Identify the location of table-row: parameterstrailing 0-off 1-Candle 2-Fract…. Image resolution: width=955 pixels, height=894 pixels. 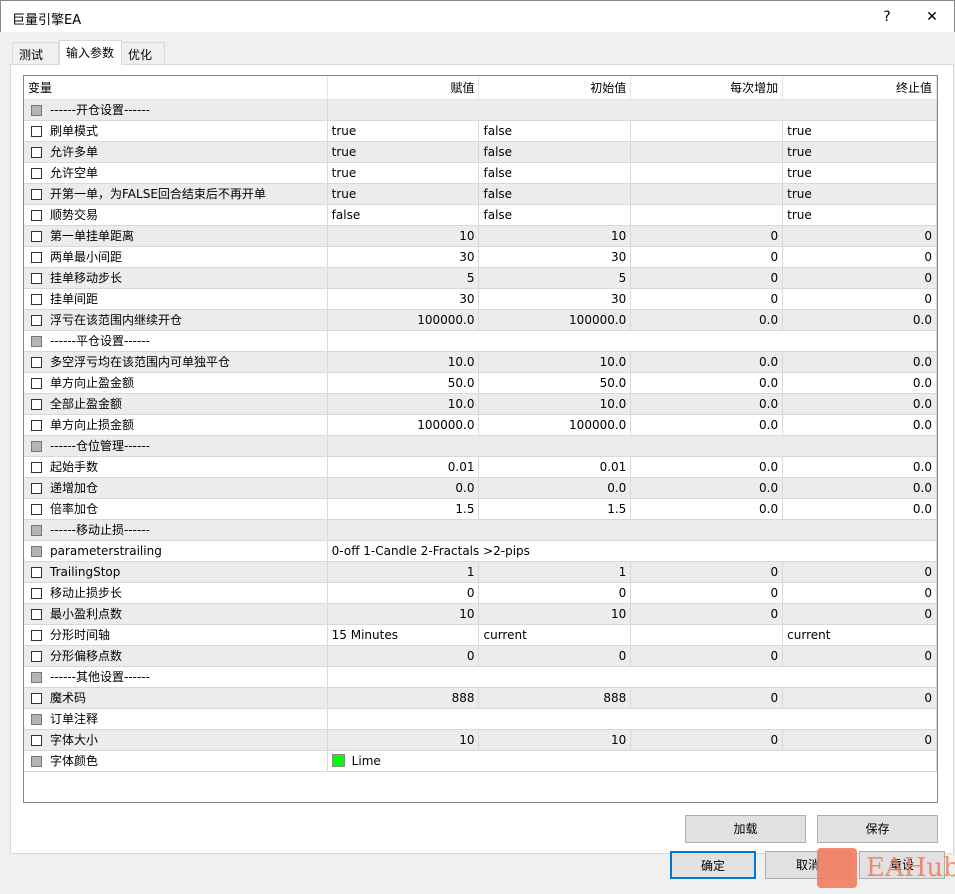
(480, 551).